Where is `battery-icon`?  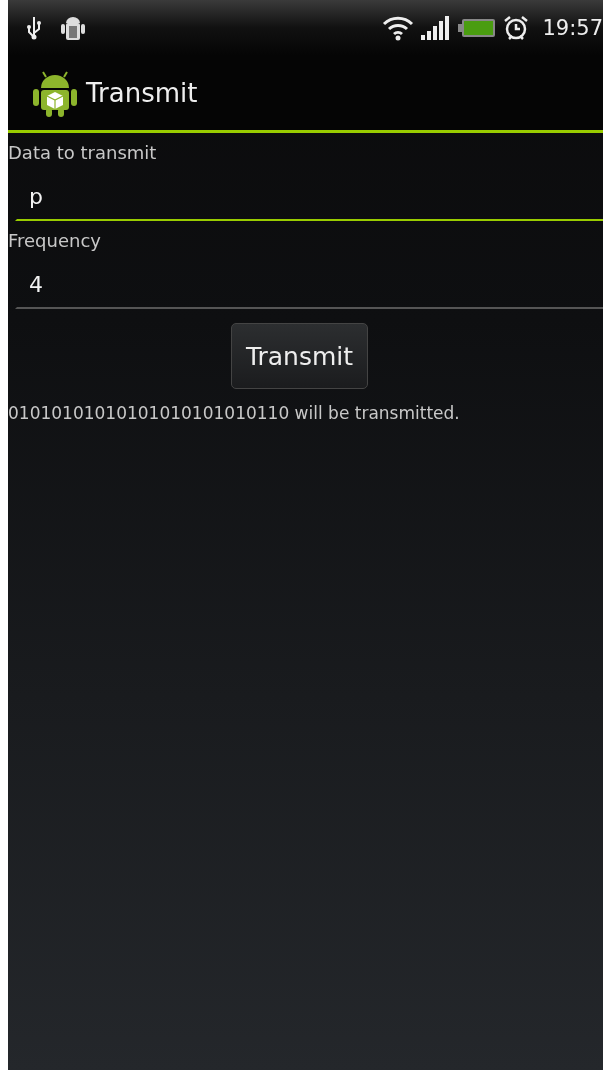 battery-icon is located at coordinates (477, 27).